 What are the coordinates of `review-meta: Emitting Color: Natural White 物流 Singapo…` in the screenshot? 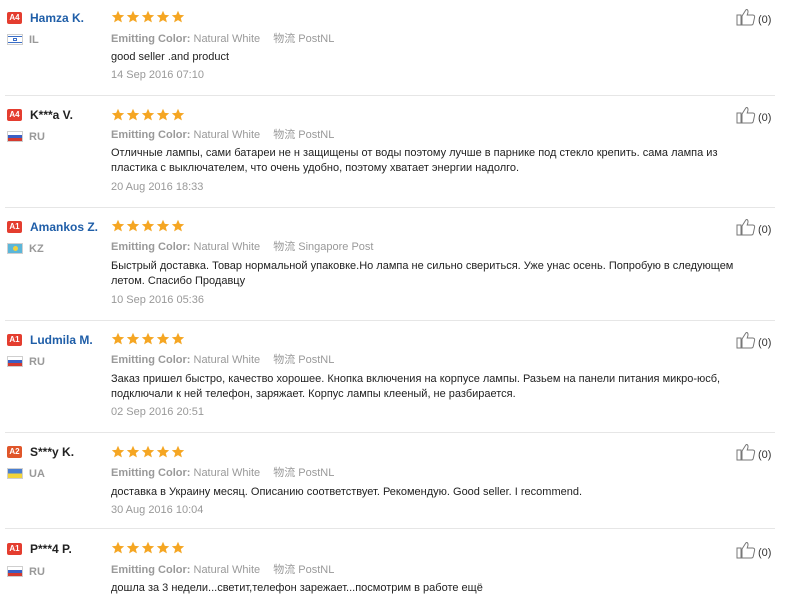 It's located at (242, 246).